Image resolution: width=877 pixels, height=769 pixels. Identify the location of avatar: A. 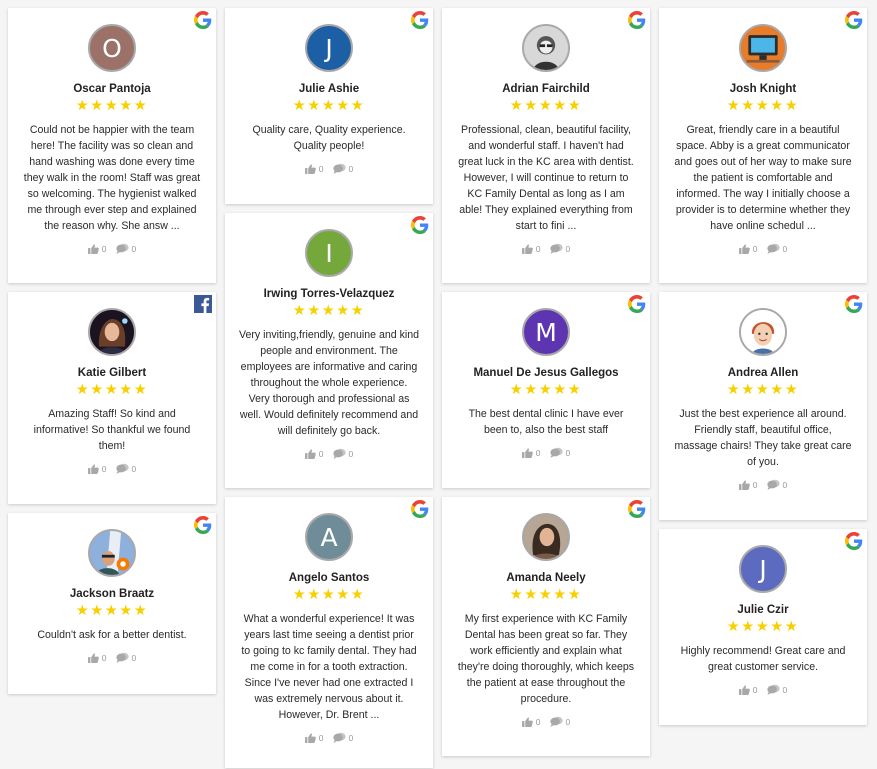
(329, 537).